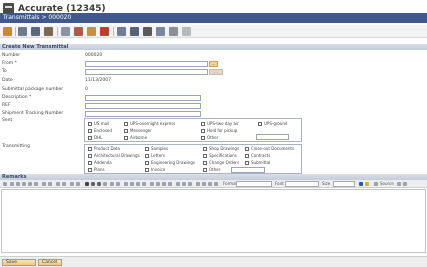 Image resolution: width=427 pixels, height=267 pixels. I want to click on sent-option: UPS-ground, so click(272, 123).